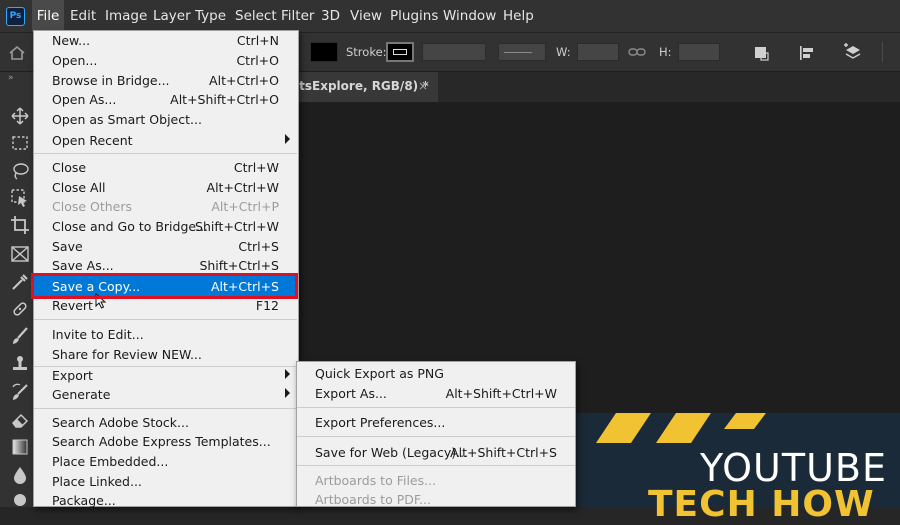  I want to click on shortcut-new: Ctrl+N, so click(257, 40).